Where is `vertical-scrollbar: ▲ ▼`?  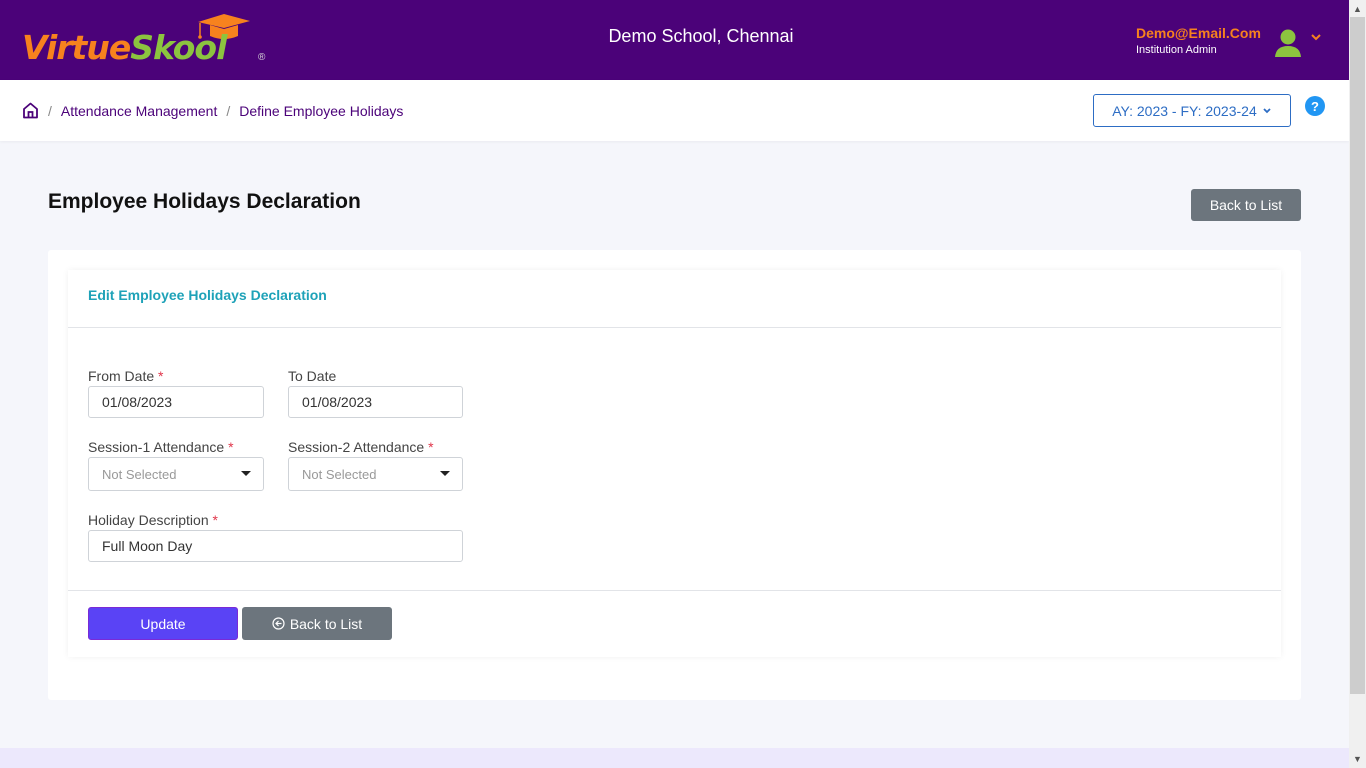
vertical-scrollbar: ▲ ▼ is located at coordinates (1357, 384).